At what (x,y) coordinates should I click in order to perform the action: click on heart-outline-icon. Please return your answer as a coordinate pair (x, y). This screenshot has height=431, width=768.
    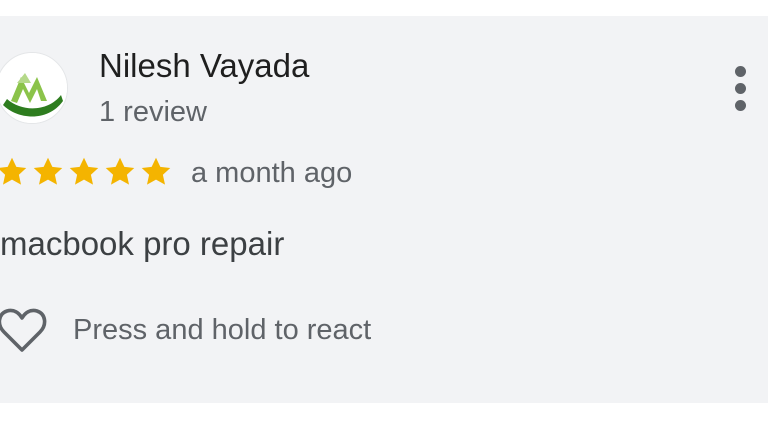
    Looking at the image, I should click on (23, 330).